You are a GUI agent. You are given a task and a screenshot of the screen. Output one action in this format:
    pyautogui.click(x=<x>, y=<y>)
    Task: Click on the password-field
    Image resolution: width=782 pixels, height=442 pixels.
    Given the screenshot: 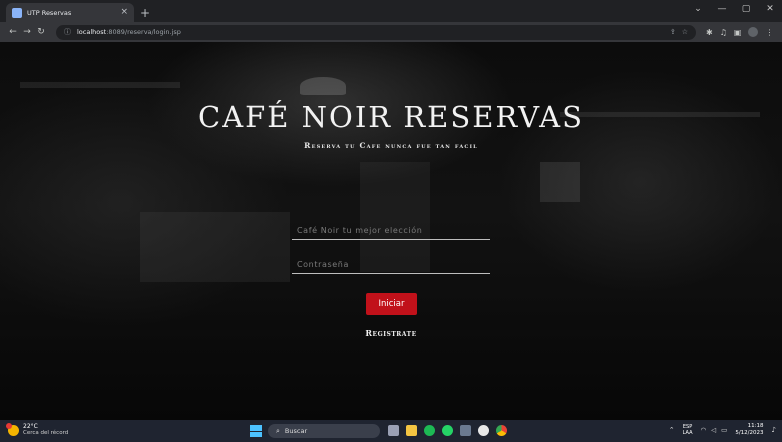 What is the action you would take?
    pyautogui.click(x=391, y=265)
    